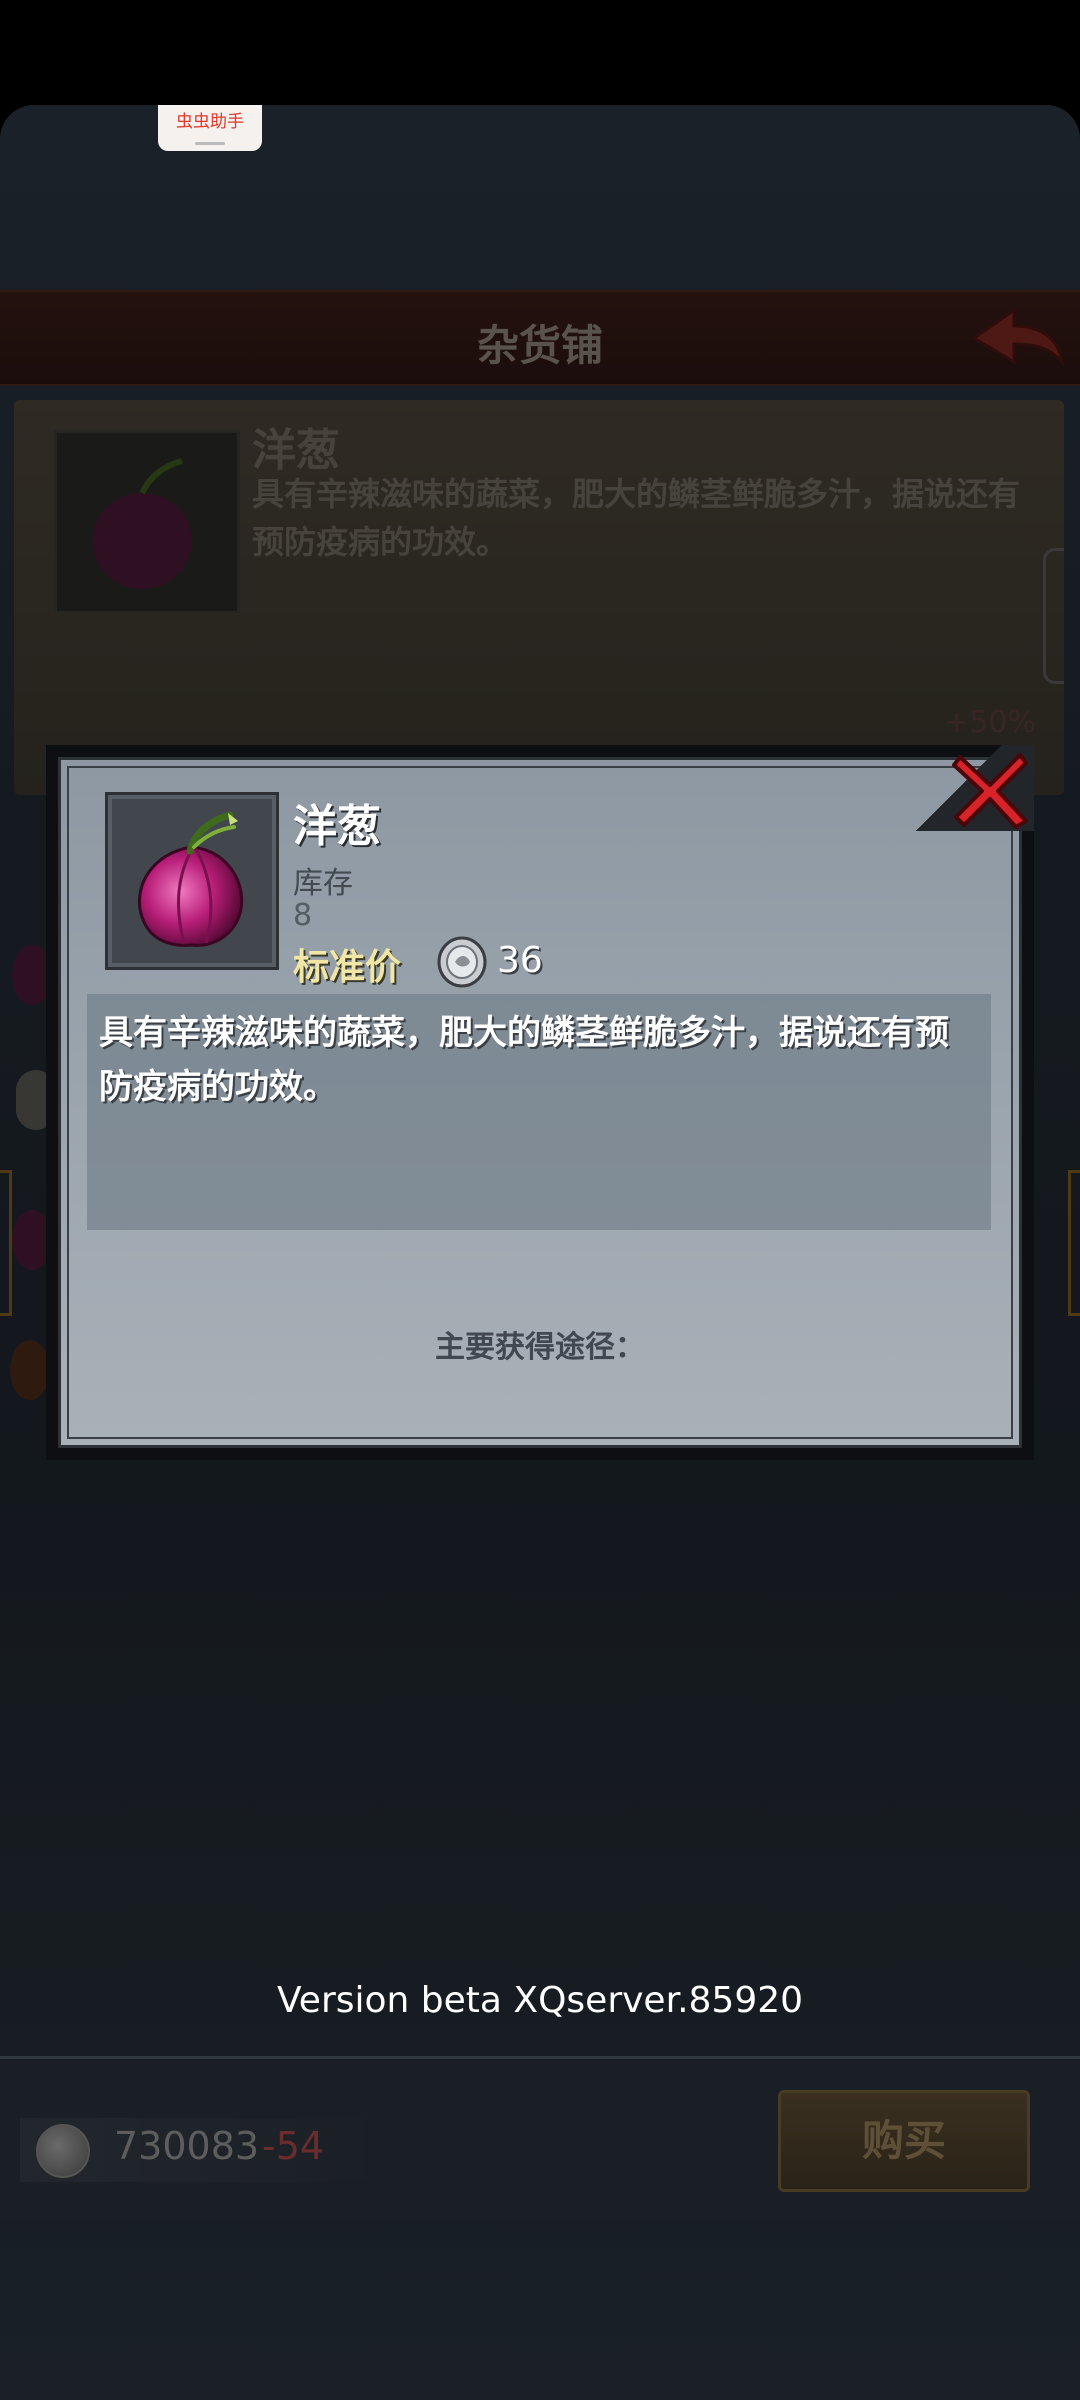 This screenshot has width=1080, height=2400. I want to click on close-icon, so click(990, 789).